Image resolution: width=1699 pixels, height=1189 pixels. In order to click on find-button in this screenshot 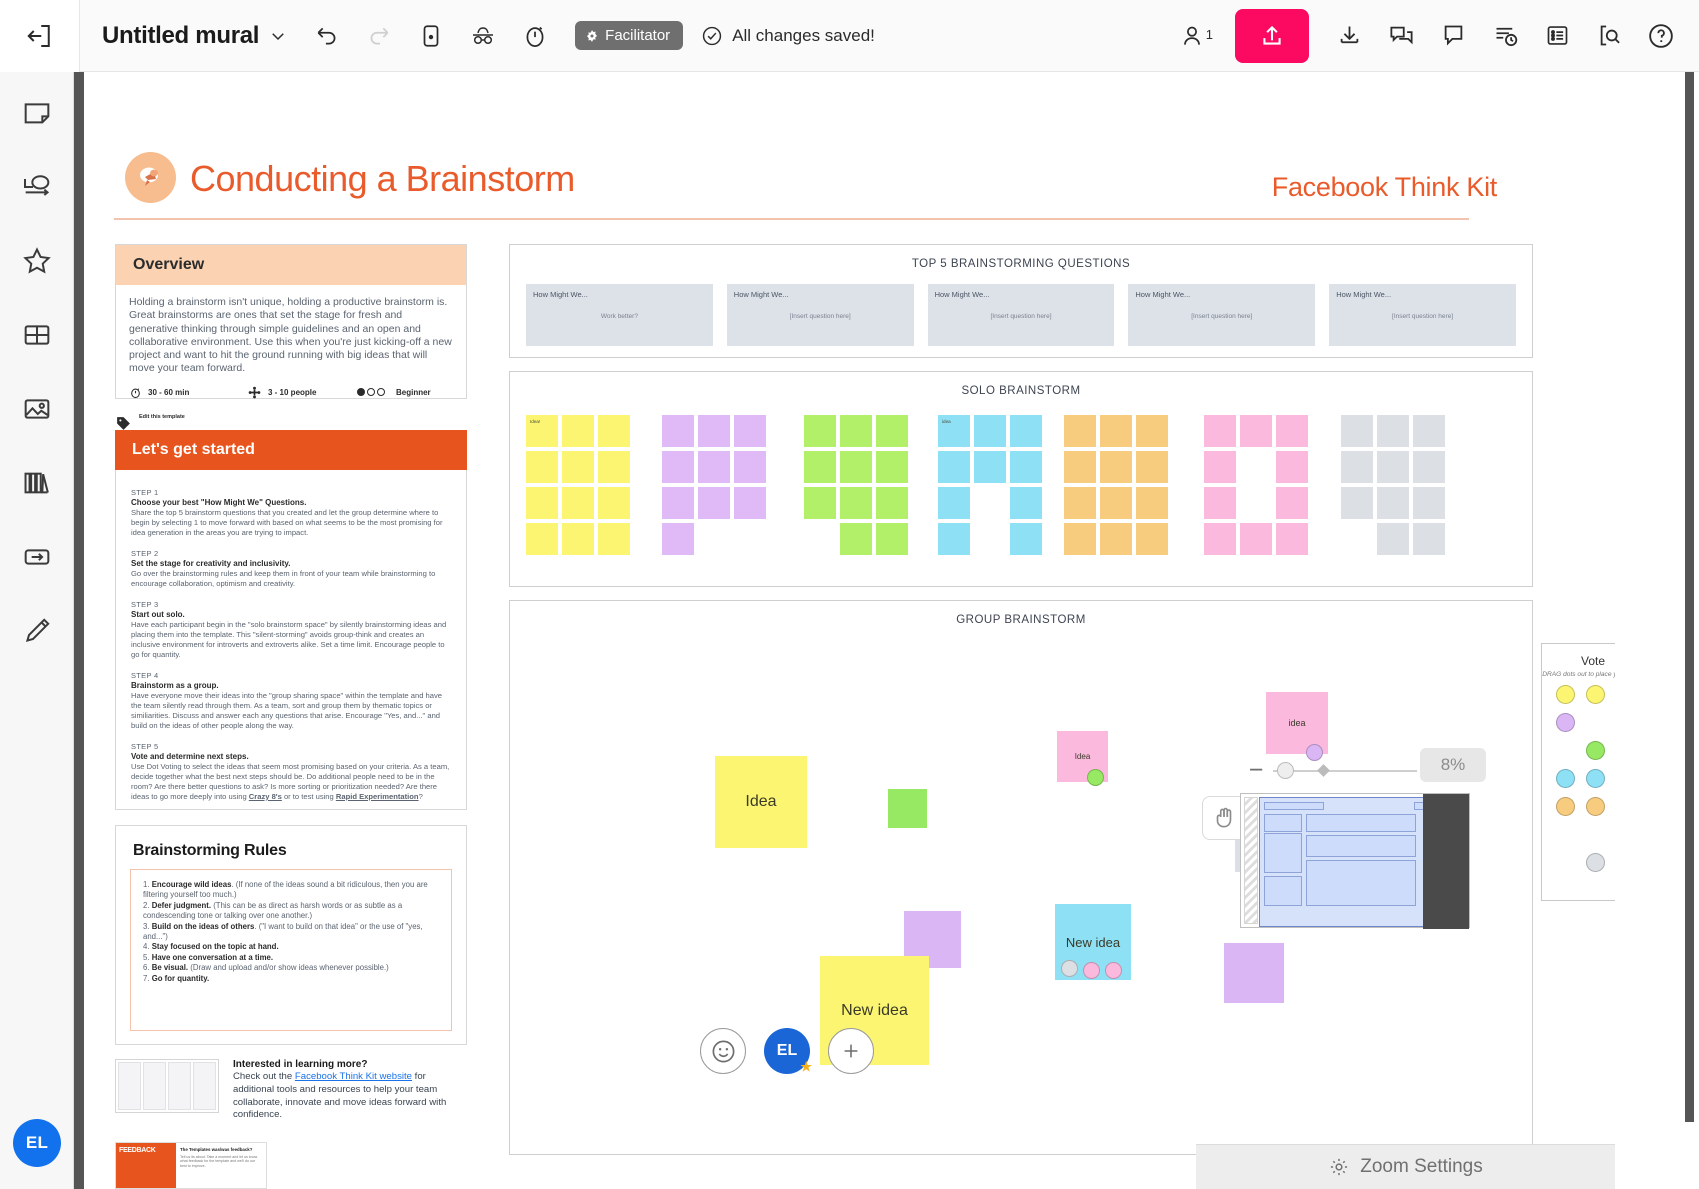, I will do `click(1609, 36)`.